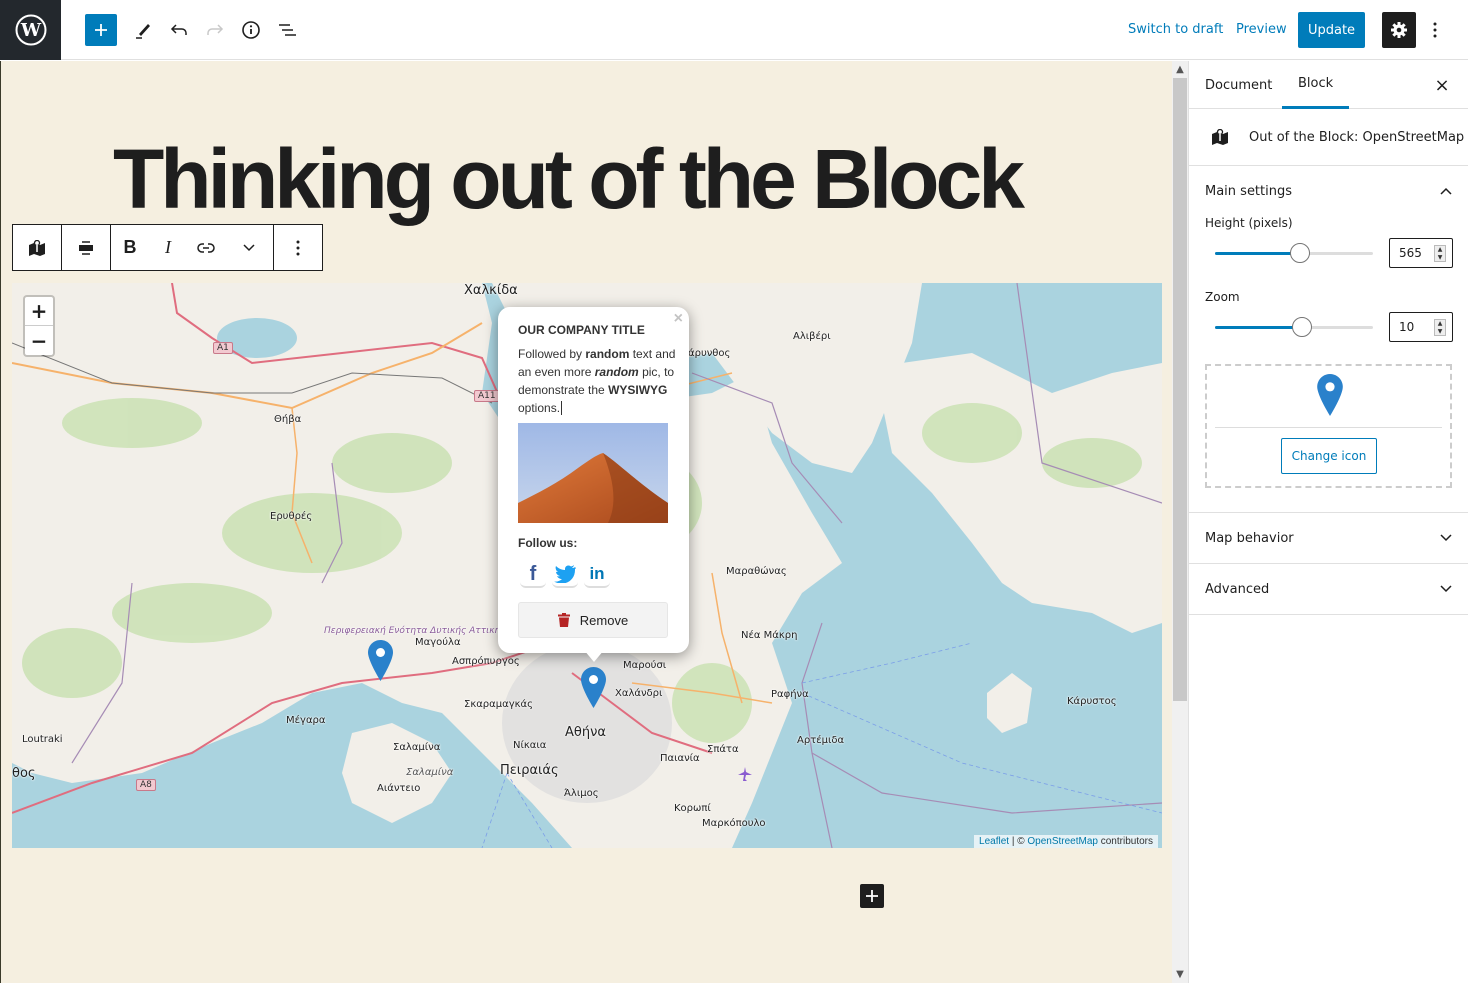 The image size is (1468, 983). I want to click on popup-image, so click(593, 473).